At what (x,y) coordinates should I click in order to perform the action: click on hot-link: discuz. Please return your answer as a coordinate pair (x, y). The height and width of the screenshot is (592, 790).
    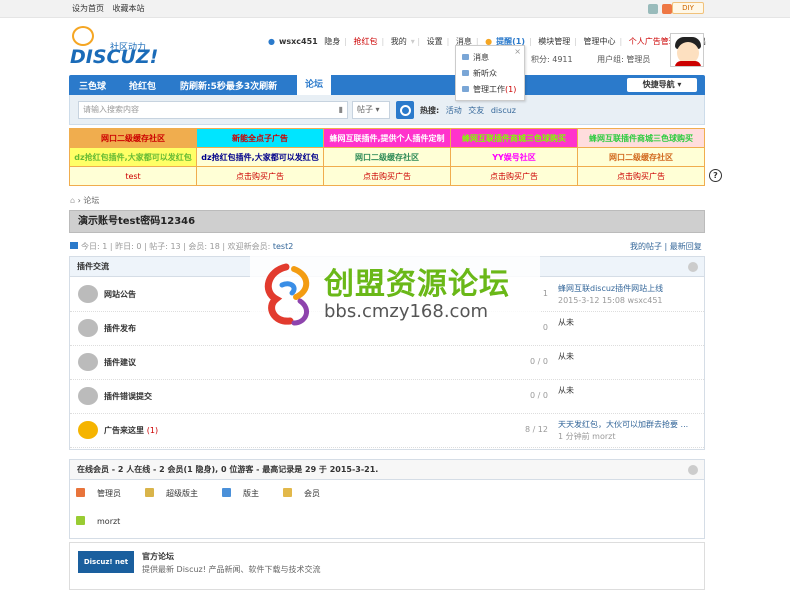
    Looking at the image, I should click on (503, 110).